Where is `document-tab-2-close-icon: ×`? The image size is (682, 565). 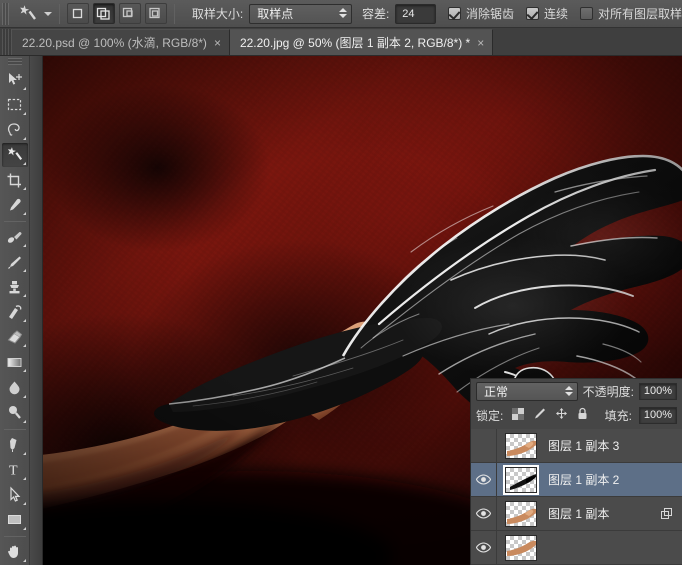
document-tab-2-close-icon: × is located at coordinates (480, 43).